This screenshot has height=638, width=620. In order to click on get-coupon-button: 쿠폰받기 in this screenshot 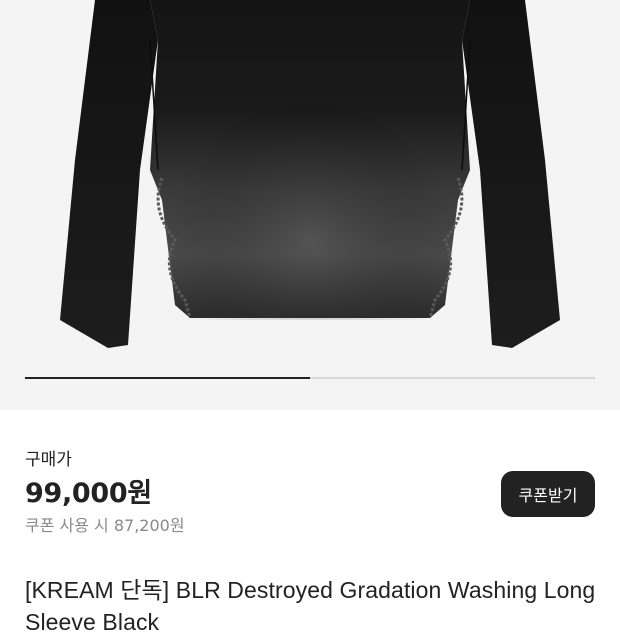, I will do `click(548, 494)`.